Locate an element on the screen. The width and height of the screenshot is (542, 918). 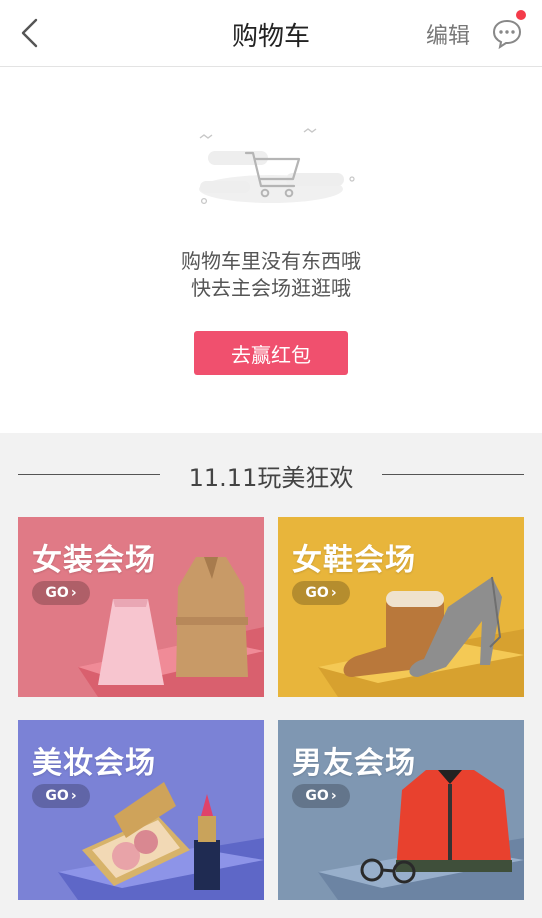
promo-tile-womens-shoes: 女鞋会场 GO › is located at coordinates (401, 607).